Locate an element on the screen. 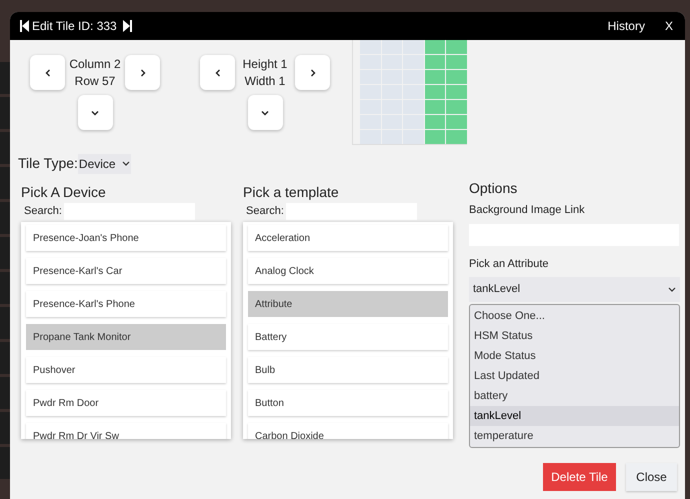 The image size is (690, 499). list-item: Button is located at coordinates (348, 403).